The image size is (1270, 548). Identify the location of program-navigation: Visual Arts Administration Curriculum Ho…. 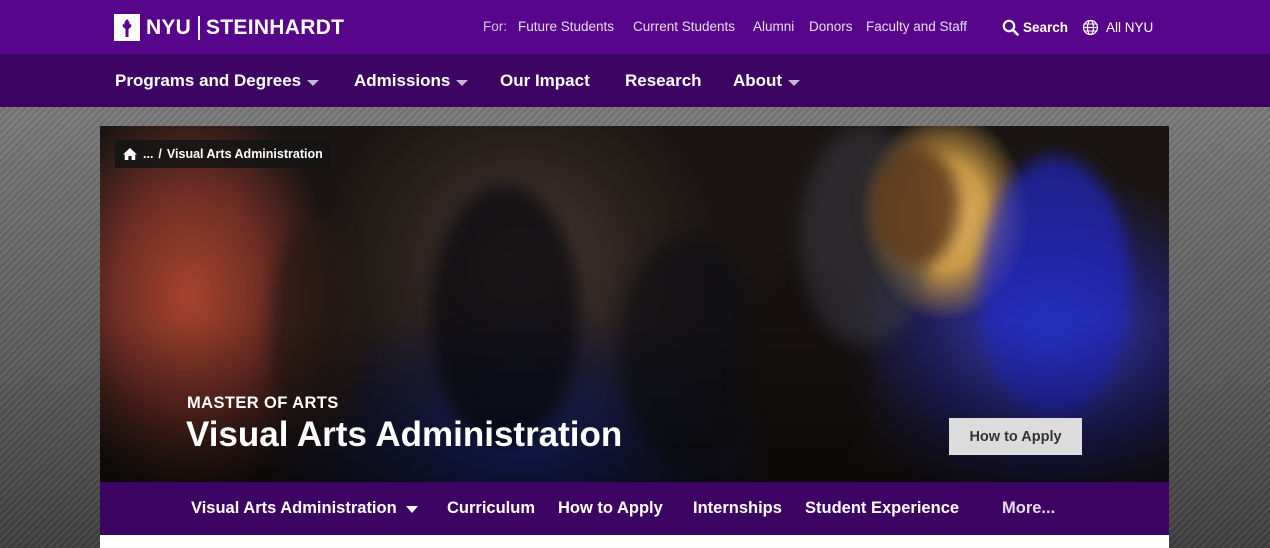
(634, 508).